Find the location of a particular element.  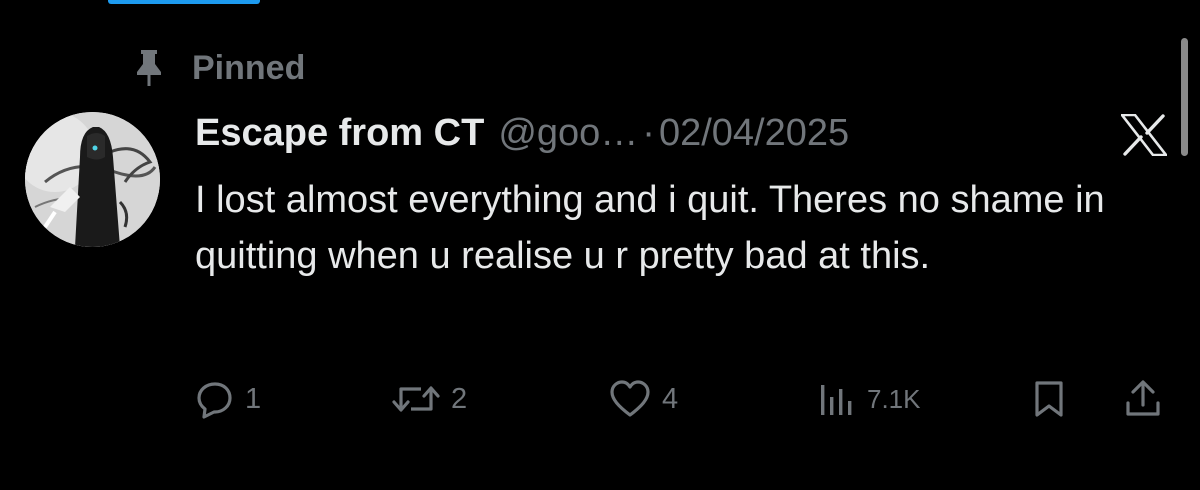

x-logo-icon is located at coordinates (1144, 135).